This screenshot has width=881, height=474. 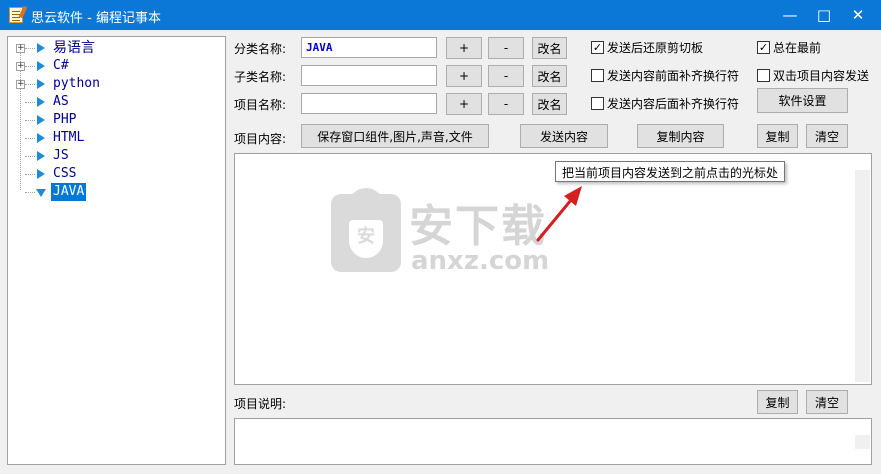 I want to click on category-label: 分类名称:, so click(x=260, y=49).